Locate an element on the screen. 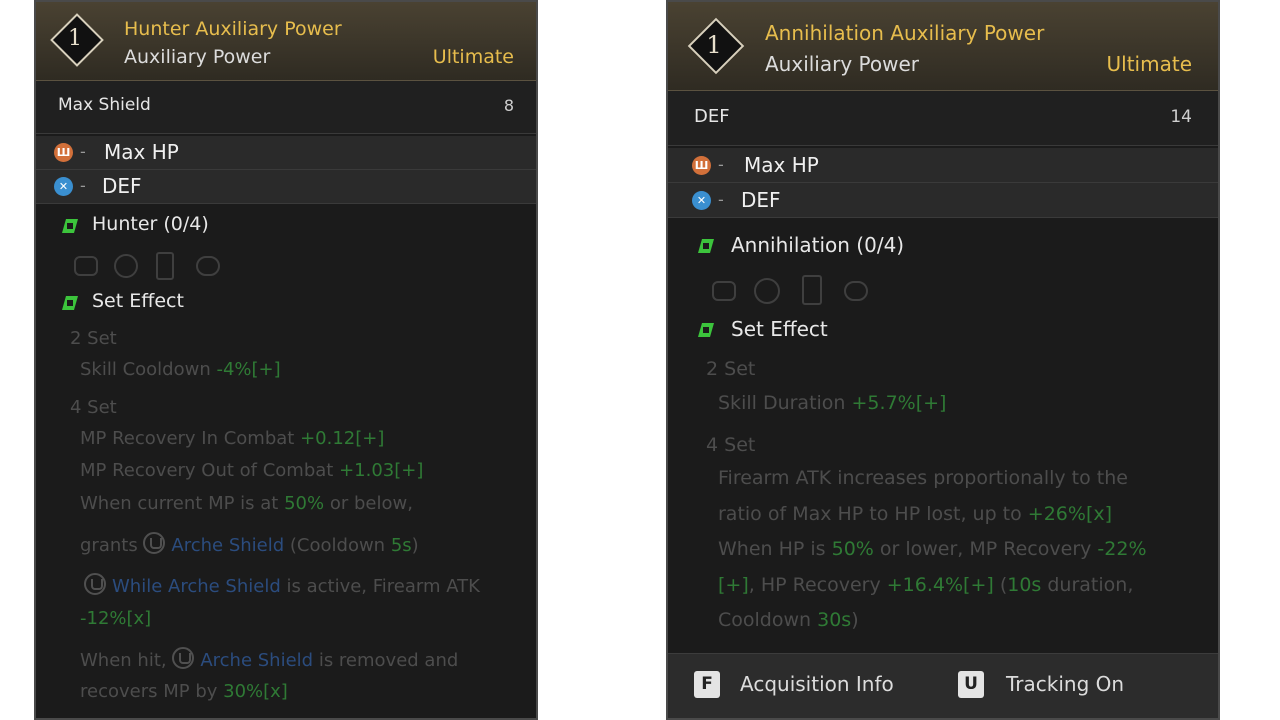  base-stat-row: DEF 14 is located at coordinates (943, 118).